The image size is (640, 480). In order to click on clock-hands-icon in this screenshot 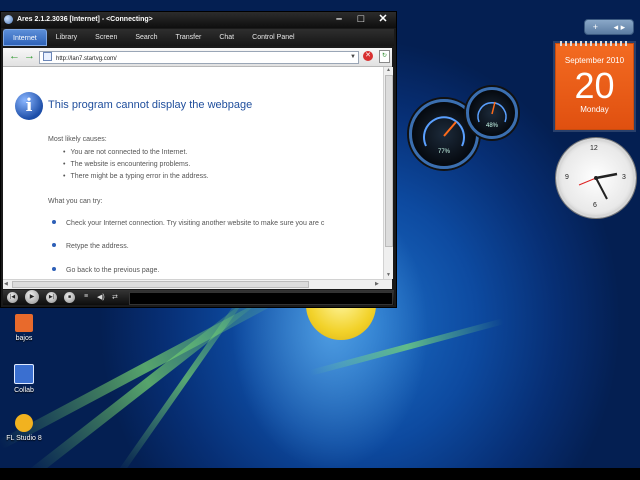, I will do `click(598, 186)`.